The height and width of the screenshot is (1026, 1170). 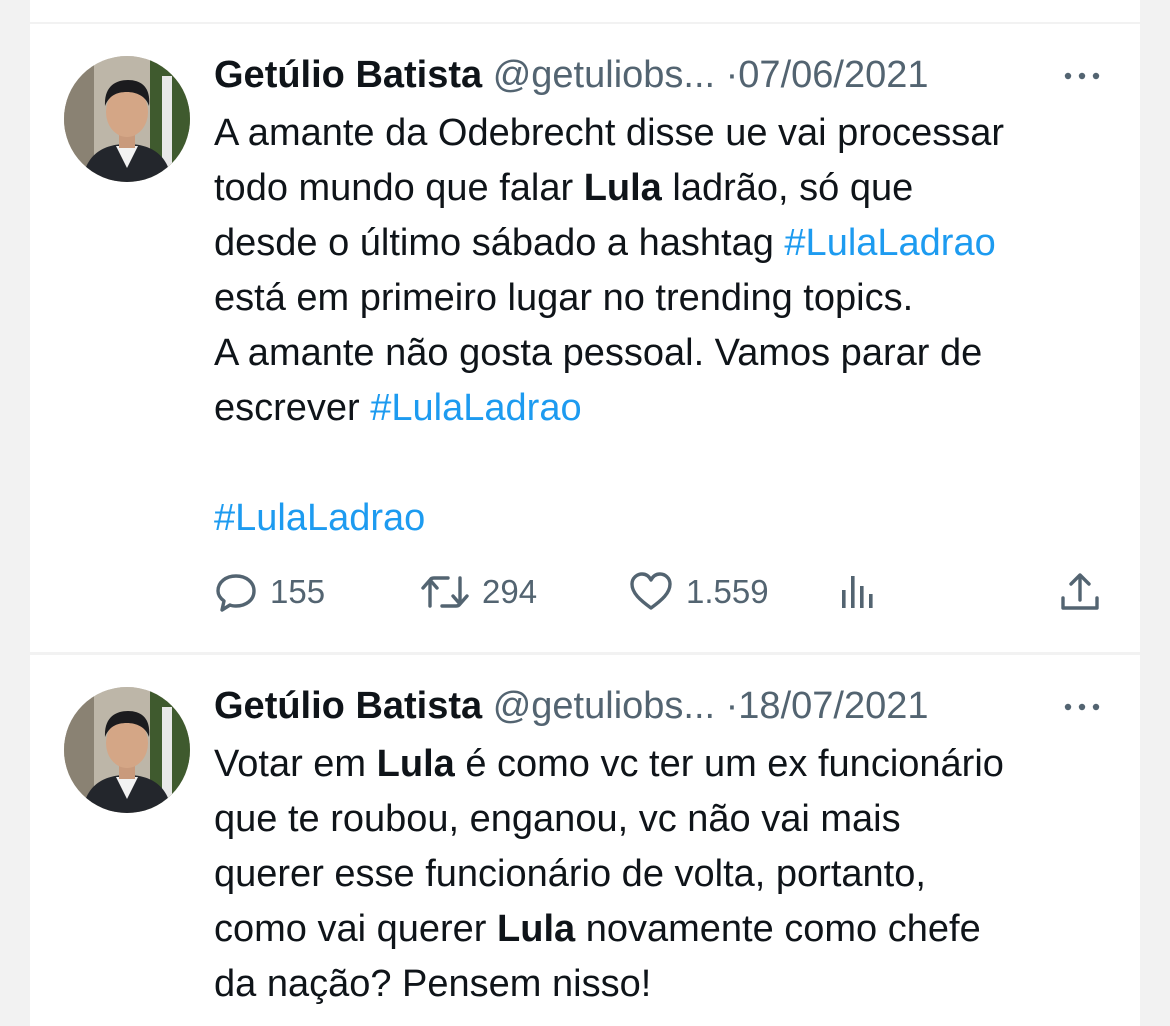 I want to click on tweet-date: 18/07/2021, so click(x=833, y=706).